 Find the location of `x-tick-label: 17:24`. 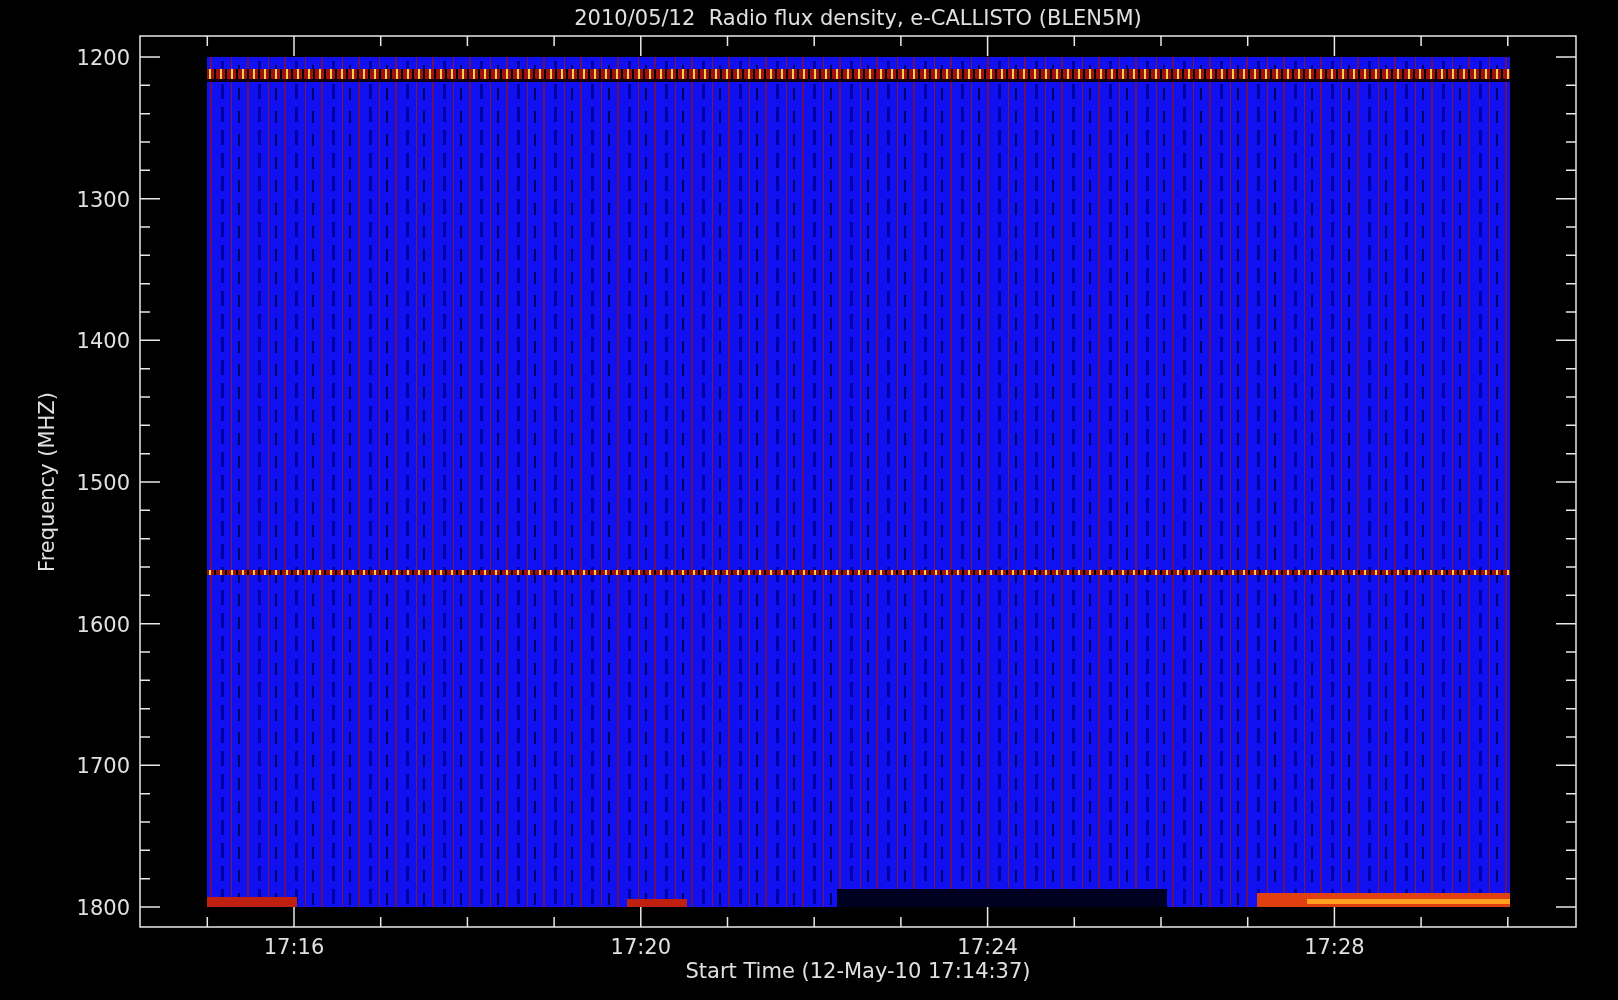

x-tick-label: 17:24 is located at coordinates (987, 947).